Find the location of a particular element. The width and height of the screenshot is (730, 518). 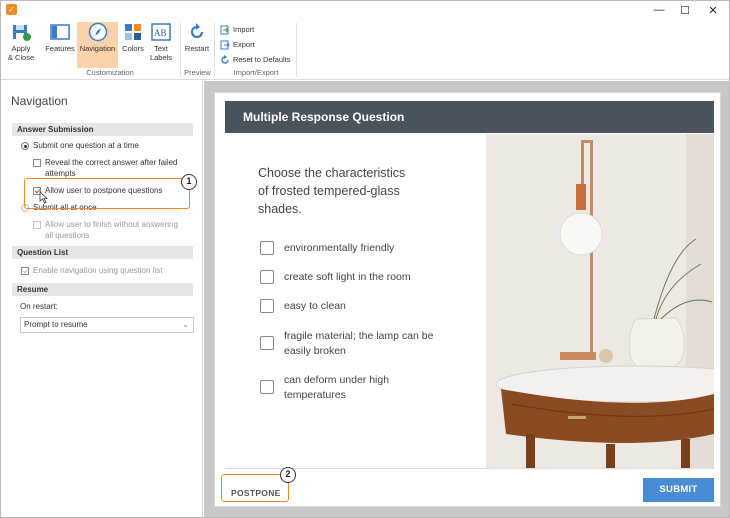

enable-navigation-checkbox is located at coordinates (25, 271).